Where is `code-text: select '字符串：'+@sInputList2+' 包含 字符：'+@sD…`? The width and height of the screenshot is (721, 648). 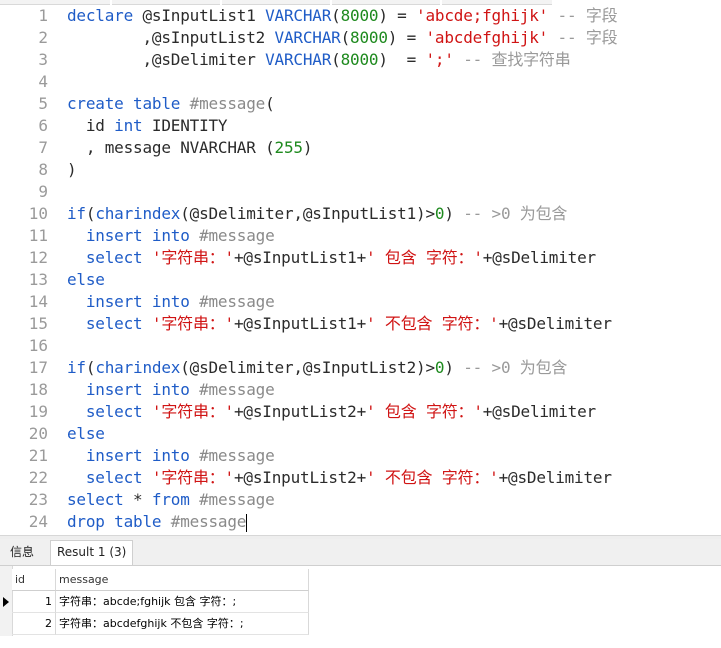
code-text: select '字符串：'+@sInputList2+' 包含 字符：'+@sD… is located at coordinates (331, 412).